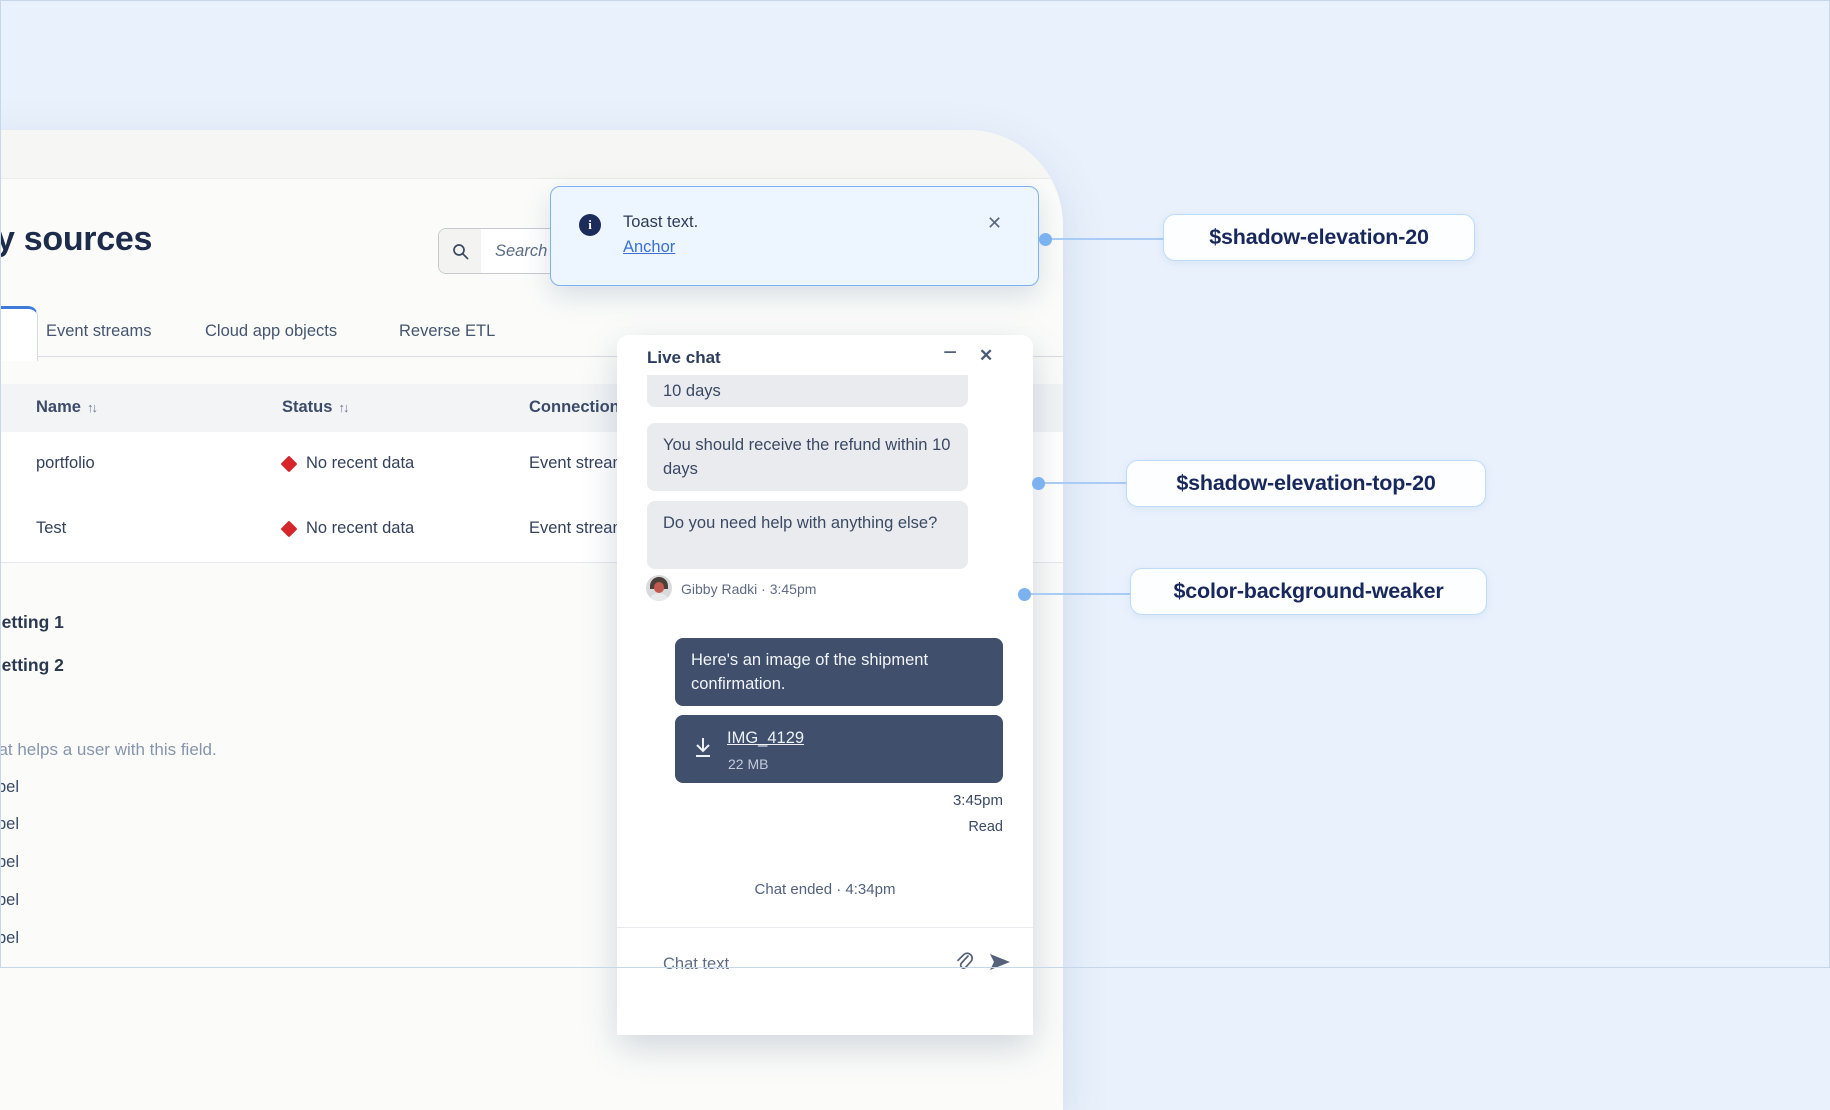  I want to click on avatar-face, so click(659, 587).